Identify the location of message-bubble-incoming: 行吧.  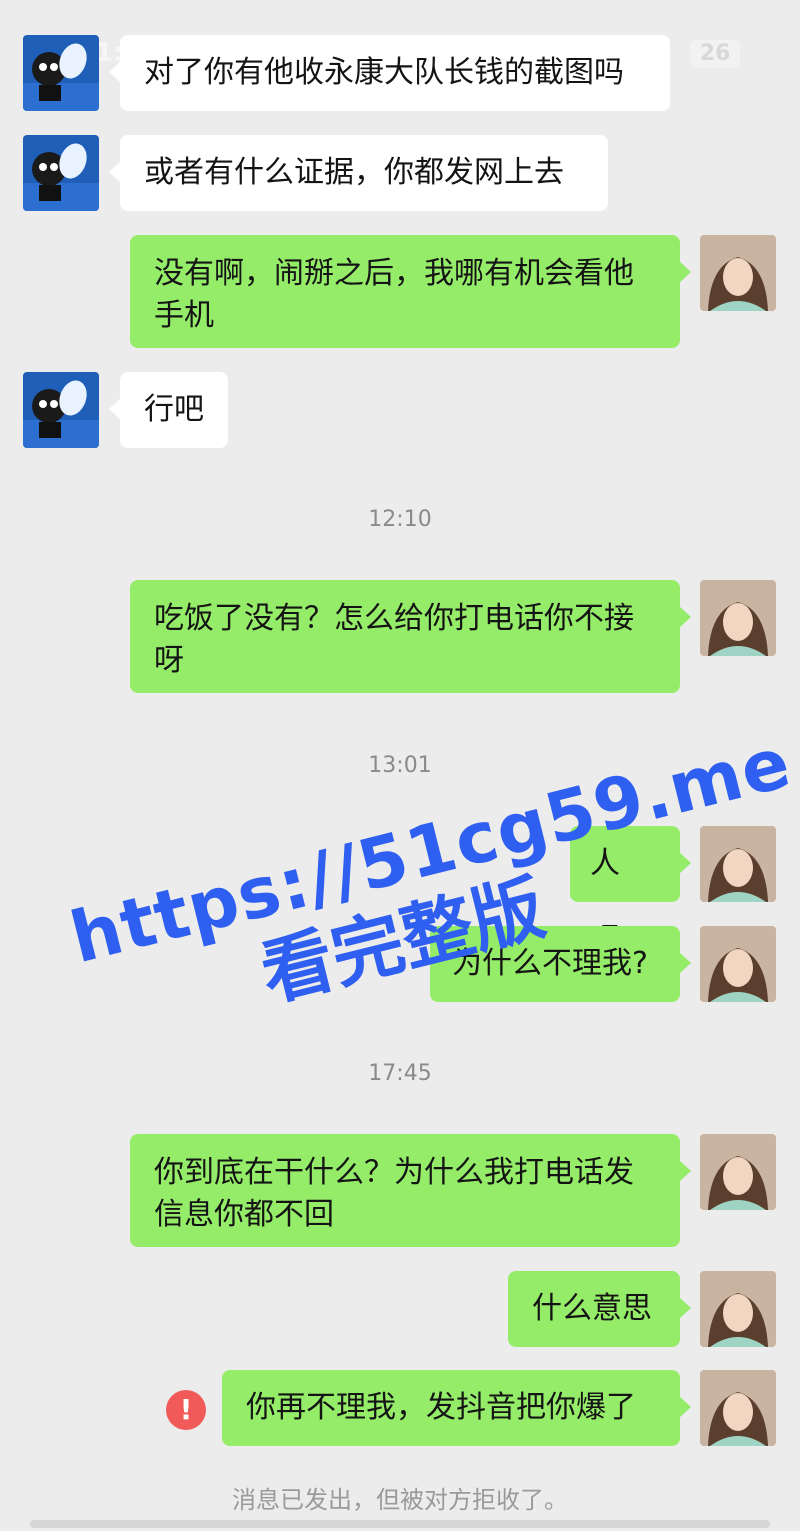
(168, 410).